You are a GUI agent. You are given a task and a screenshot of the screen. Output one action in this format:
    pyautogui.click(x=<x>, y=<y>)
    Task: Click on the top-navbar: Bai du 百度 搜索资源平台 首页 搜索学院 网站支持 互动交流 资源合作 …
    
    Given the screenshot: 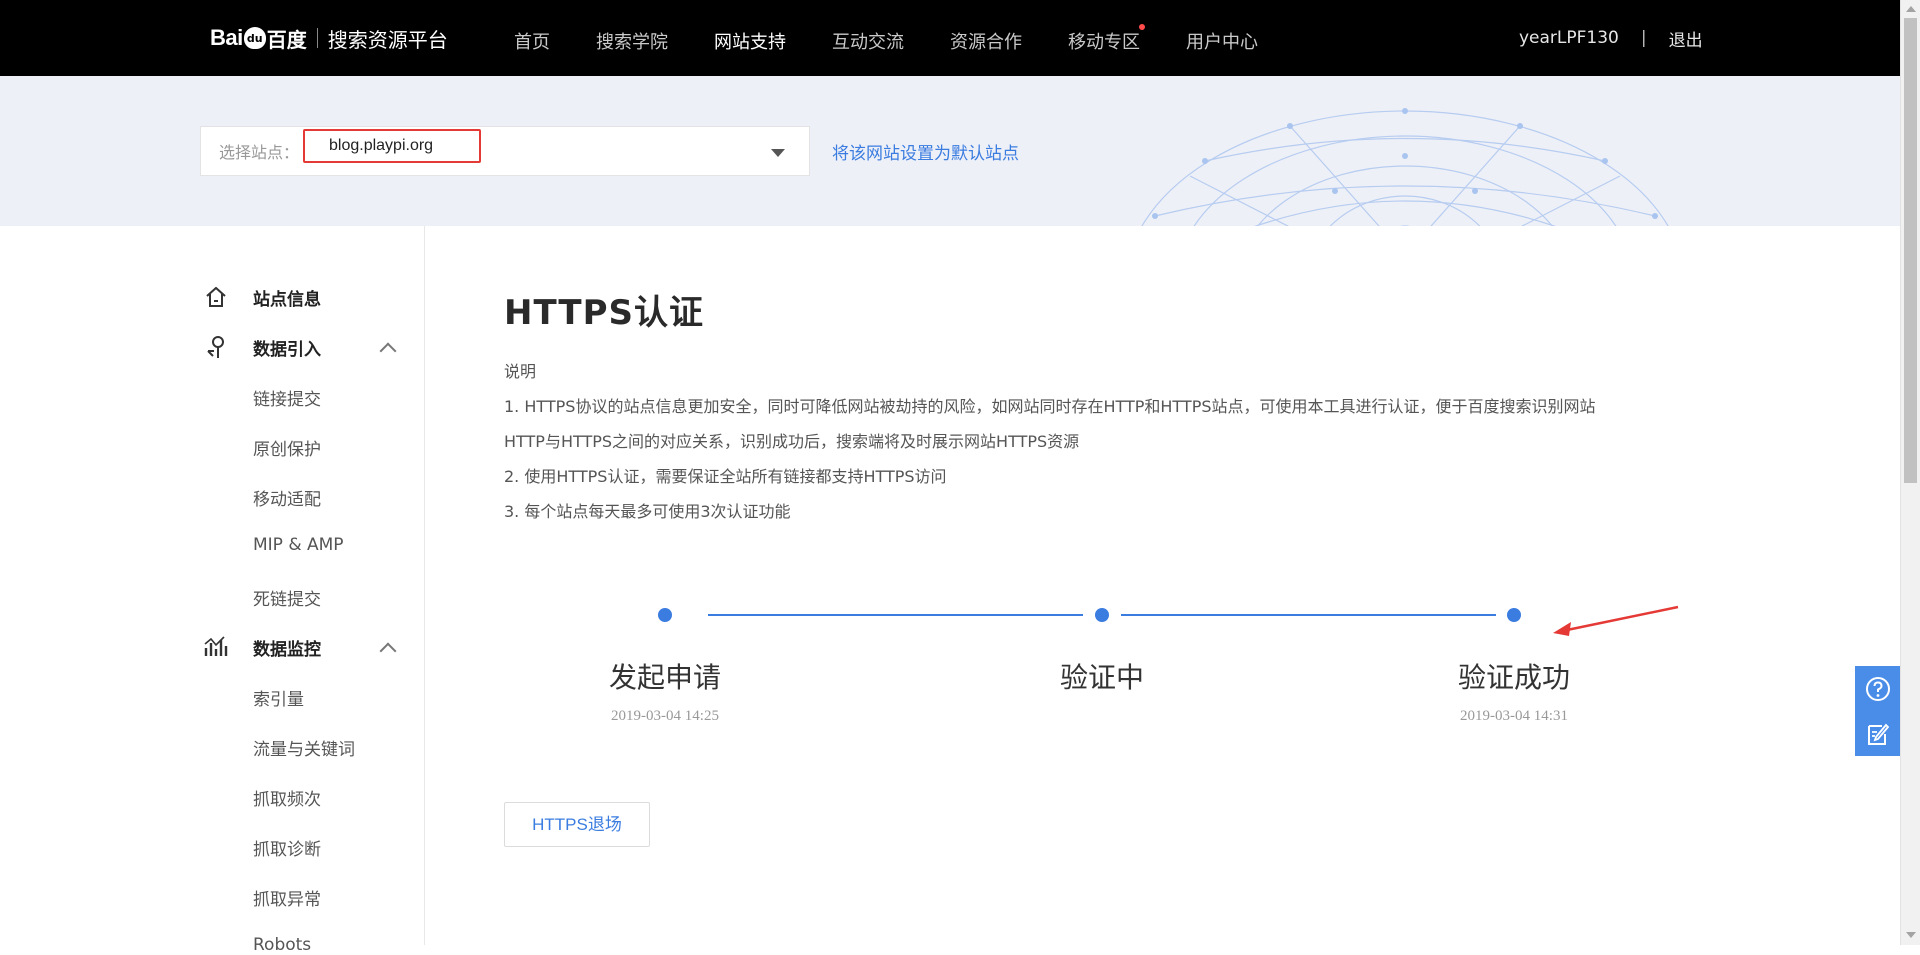 What is the action you would take?
    pyautogui.click(x=950, y=38)
    